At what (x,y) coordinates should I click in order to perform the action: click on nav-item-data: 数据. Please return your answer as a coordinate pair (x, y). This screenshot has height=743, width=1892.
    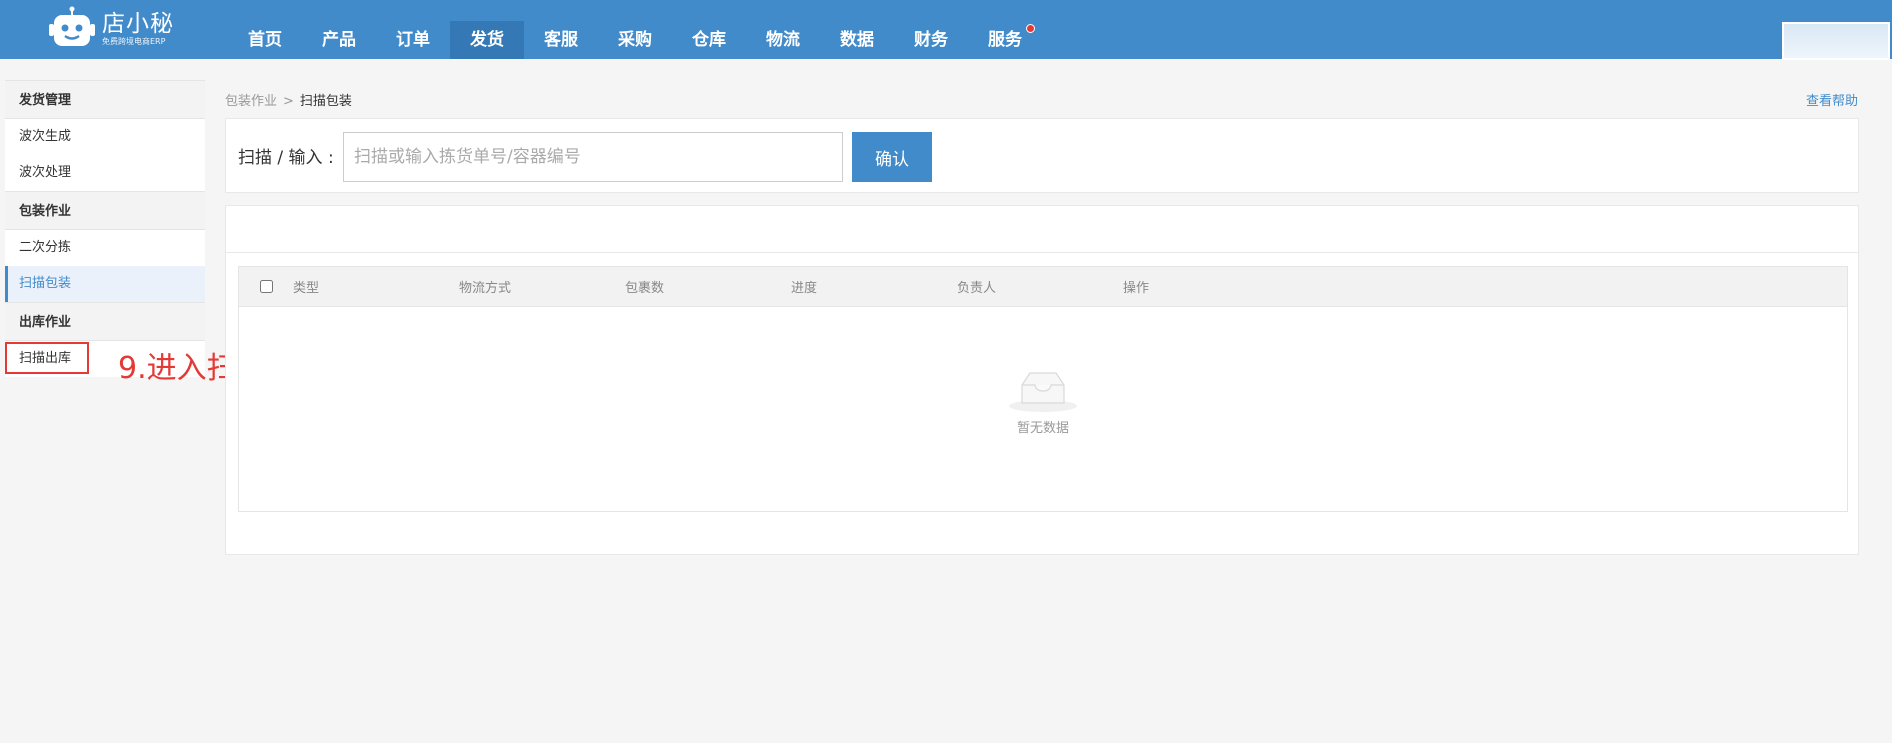
    Looking at the image, I should click on (857, 40).